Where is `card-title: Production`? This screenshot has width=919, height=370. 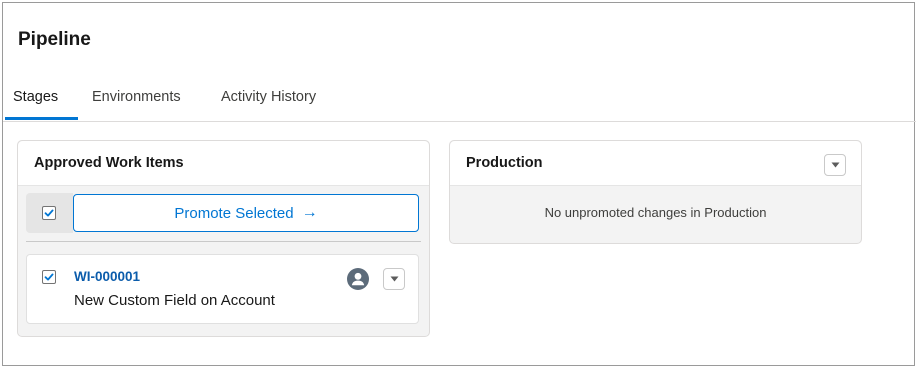
card-title: Production is located at coordinates (504, 163).